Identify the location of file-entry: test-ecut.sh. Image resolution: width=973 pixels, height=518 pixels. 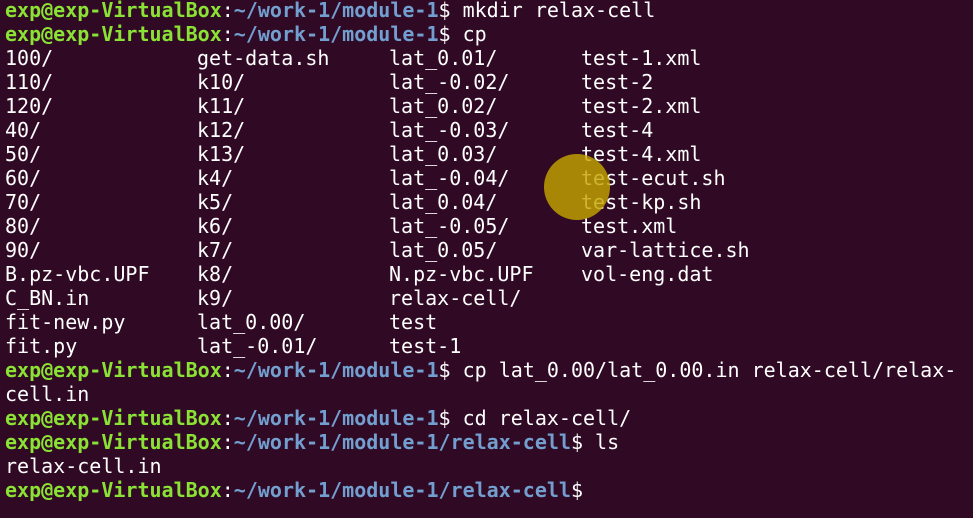
(653, 178).